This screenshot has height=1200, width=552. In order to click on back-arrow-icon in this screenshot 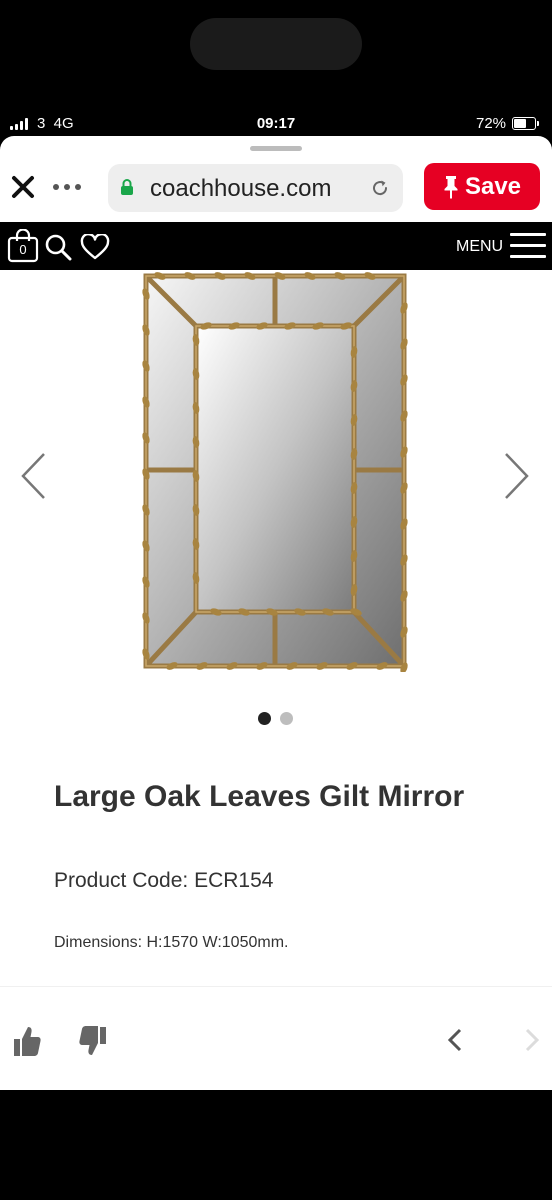, I will do `click(455, 1040)`.